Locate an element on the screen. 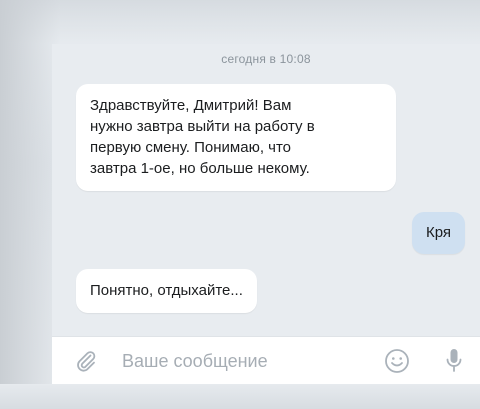 The height and width of the screenshot is (409, 480). outgoing-message-bubble: Кря is located at coordinates (438, 233).